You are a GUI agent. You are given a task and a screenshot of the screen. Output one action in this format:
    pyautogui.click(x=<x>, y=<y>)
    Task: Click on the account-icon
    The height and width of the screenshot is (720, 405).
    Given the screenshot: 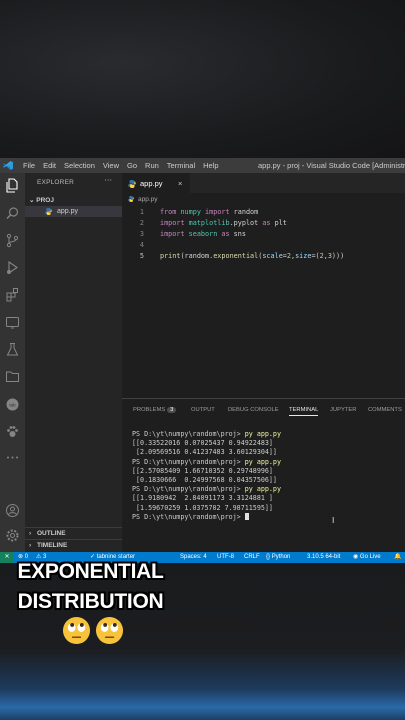 What is the action you would take?
    pyautogui.click(x=12, y=510)
    